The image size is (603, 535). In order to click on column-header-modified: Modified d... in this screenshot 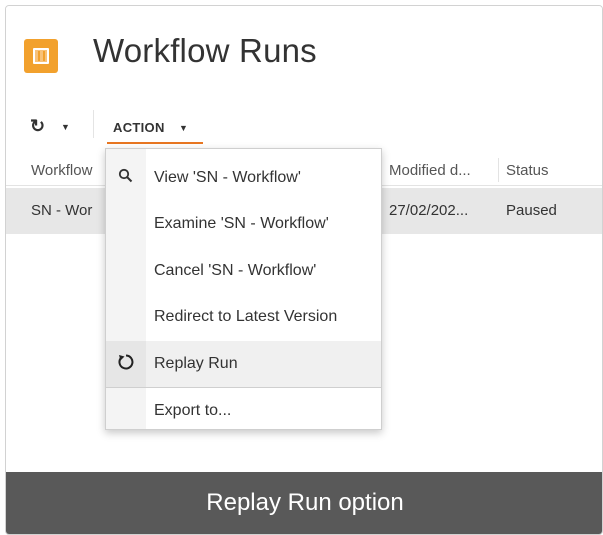, I will do `click(441, 170)`.